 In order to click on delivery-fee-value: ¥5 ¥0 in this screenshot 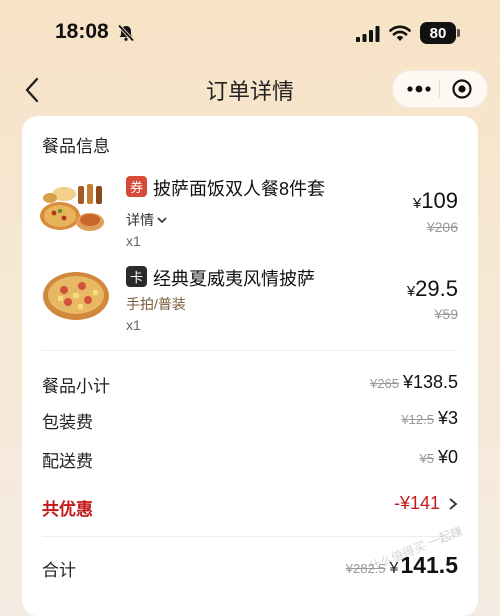, I will do `click(439, 457)`.